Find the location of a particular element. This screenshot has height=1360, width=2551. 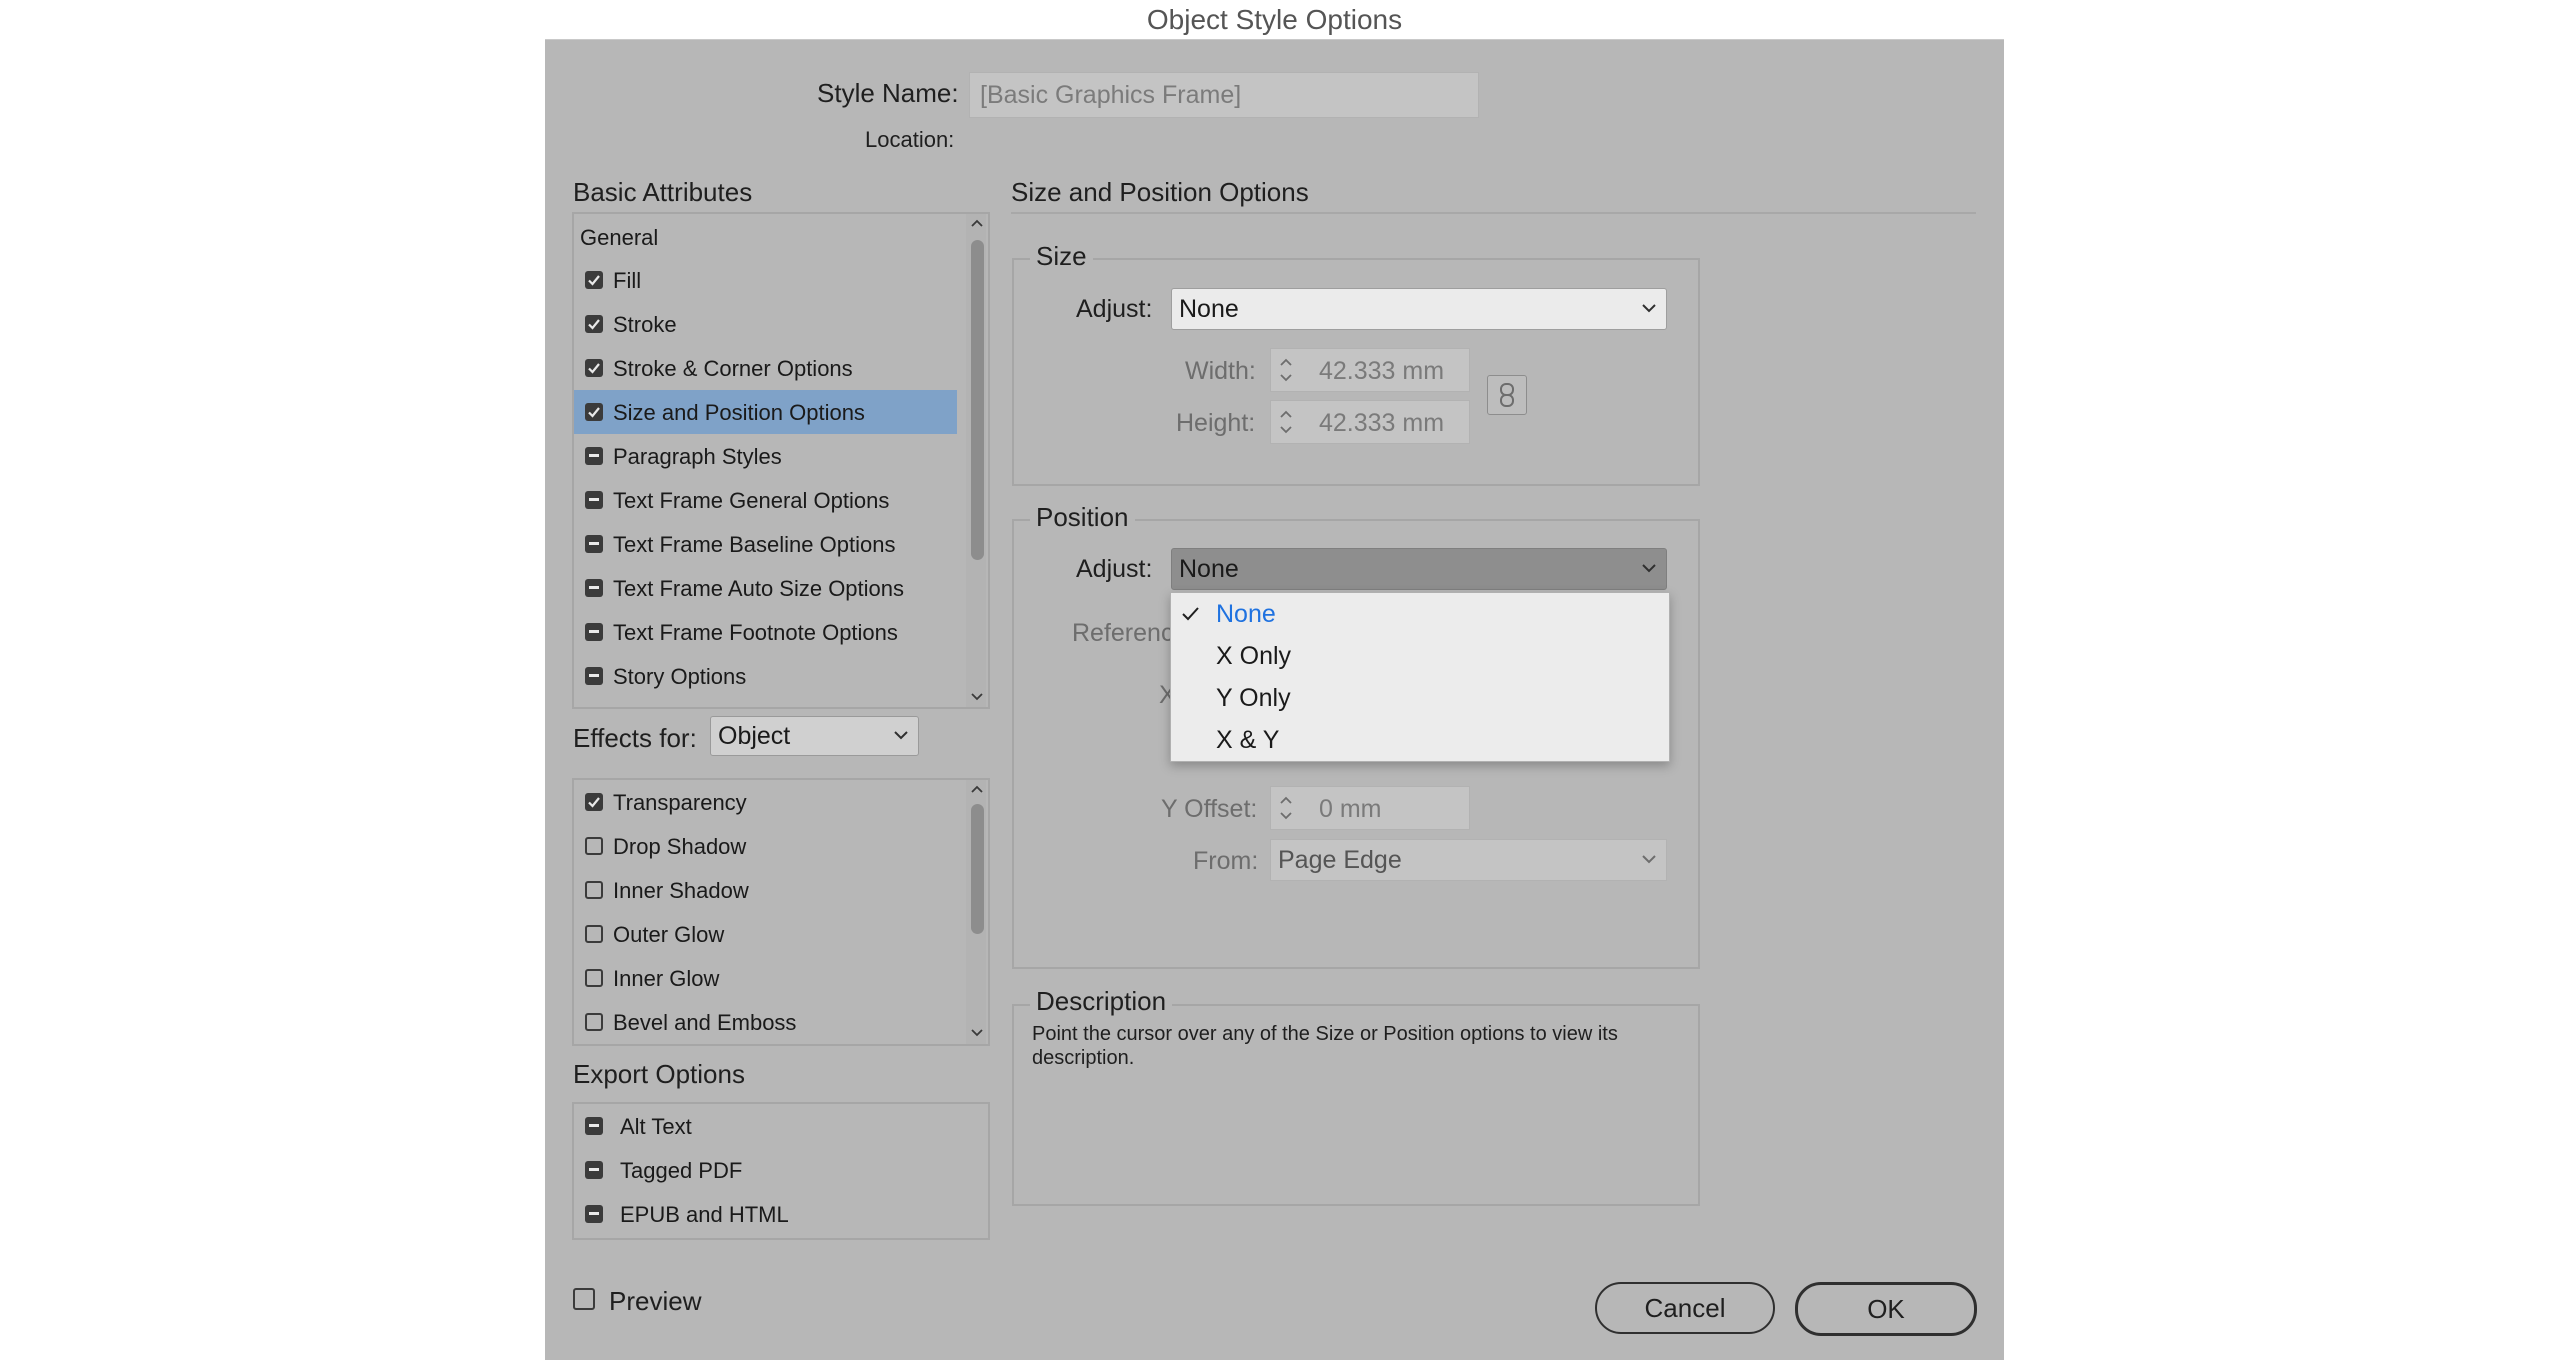

position-adjust-select-open: None is located at coordinates (1419, 569).